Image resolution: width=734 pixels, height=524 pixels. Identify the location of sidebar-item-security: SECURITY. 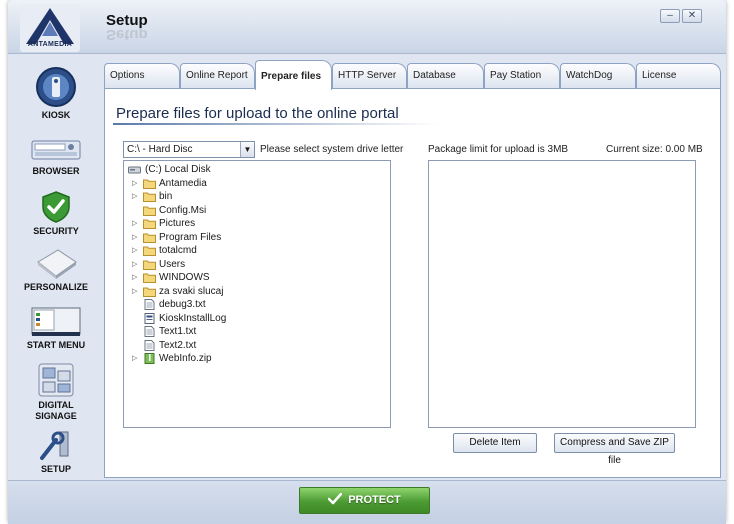
(56, 213).